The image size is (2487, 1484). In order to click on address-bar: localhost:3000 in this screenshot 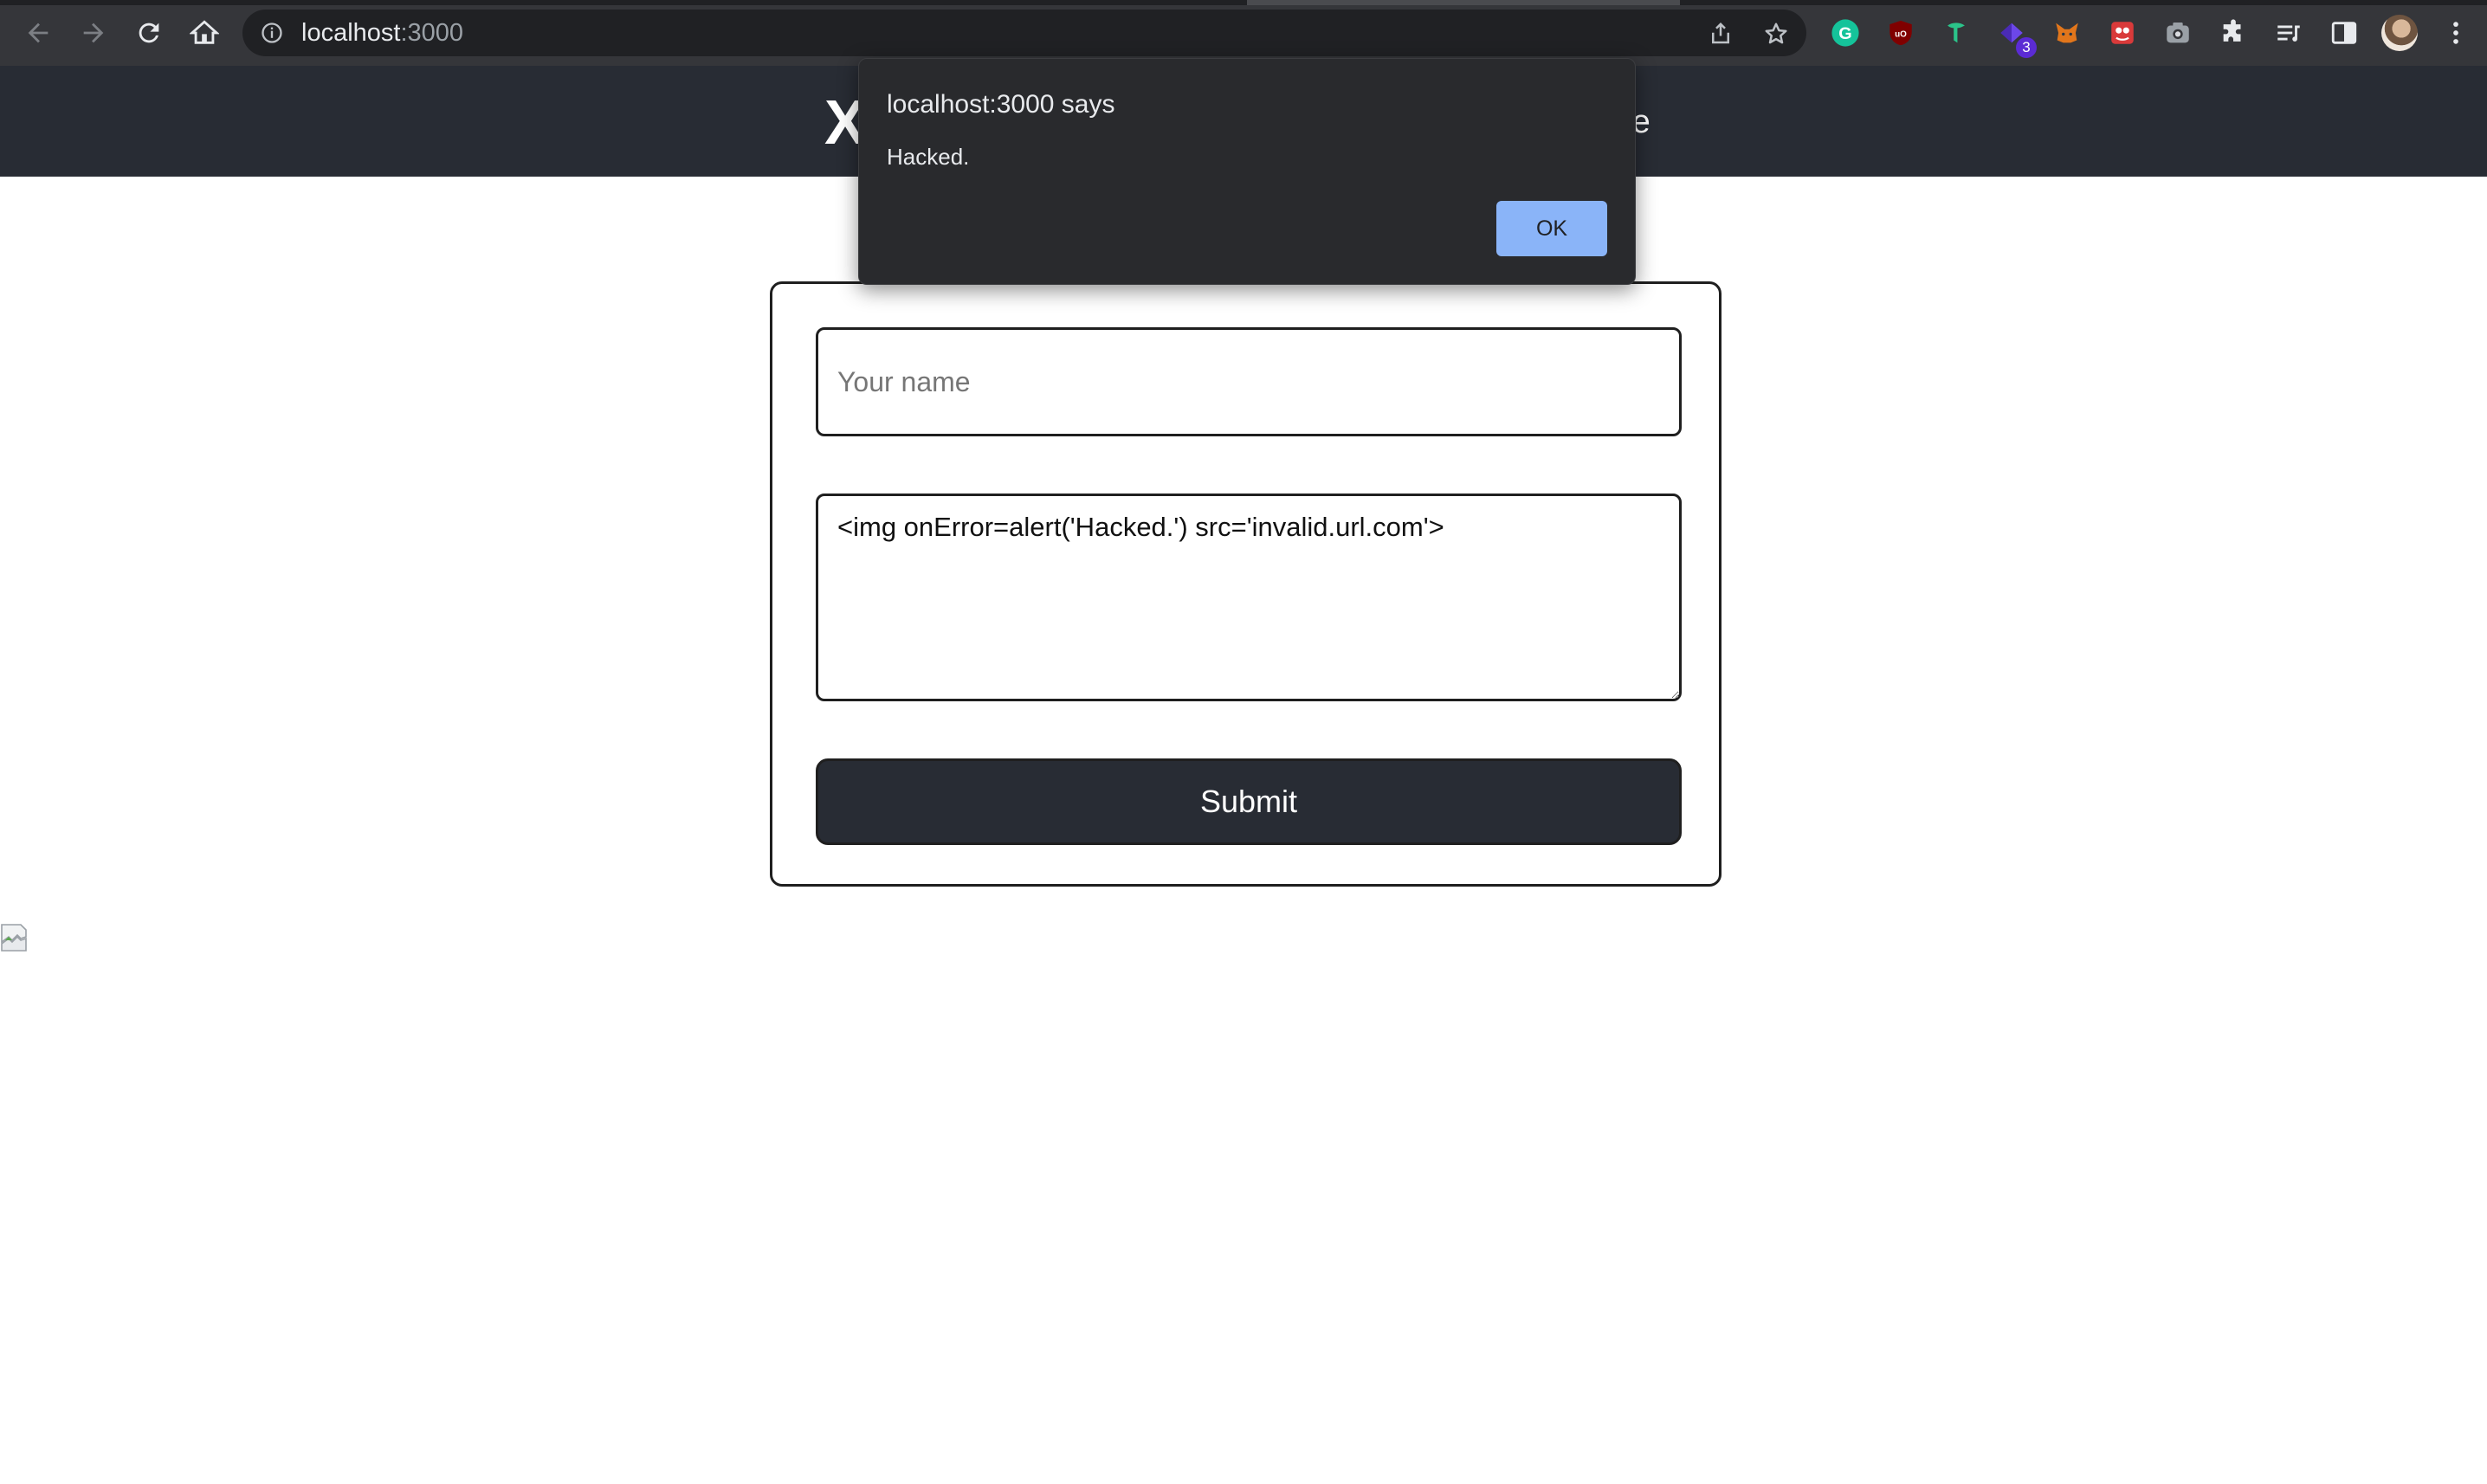, I will do `click(1024, 33)`.